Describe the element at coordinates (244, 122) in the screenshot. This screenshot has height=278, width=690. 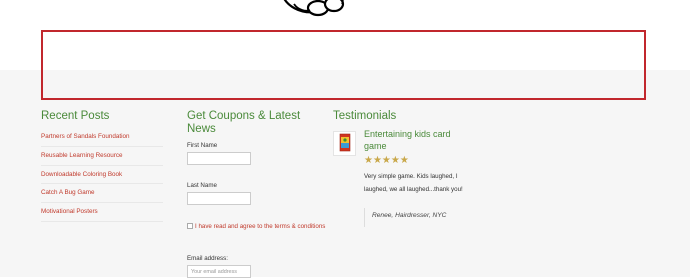
I see `coupons-title: Get Coupons & Latest News` at that location.